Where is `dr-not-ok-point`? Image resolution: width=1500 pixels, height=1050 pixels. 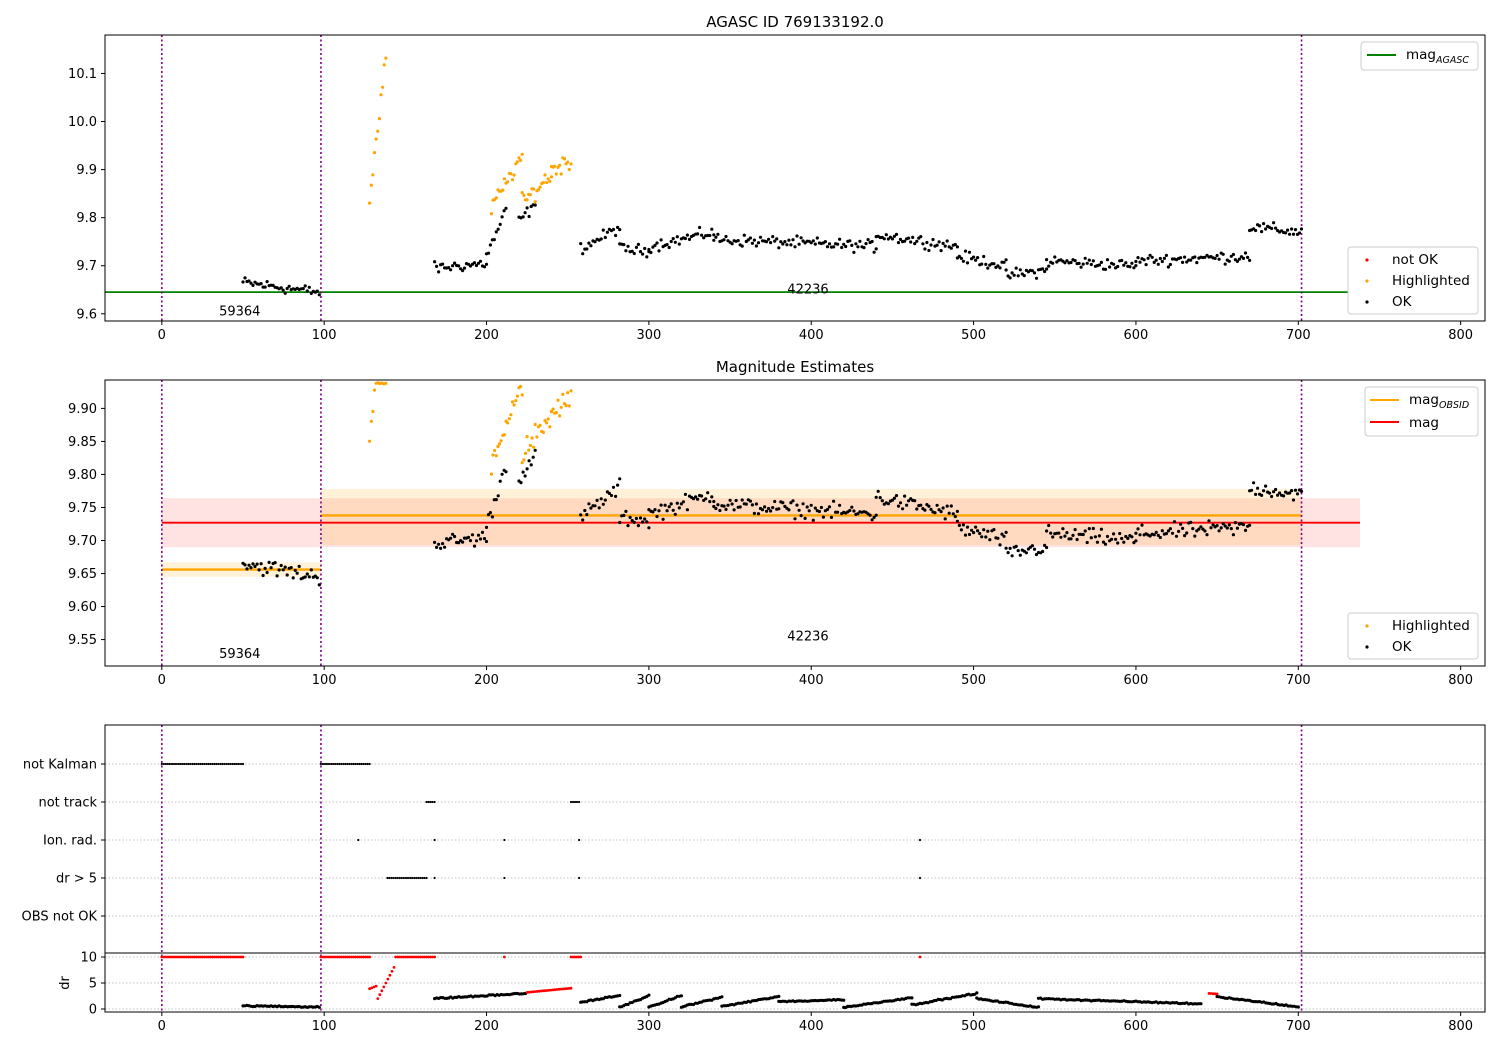
dr-not-ok-point is located at coordinates (384, 987).